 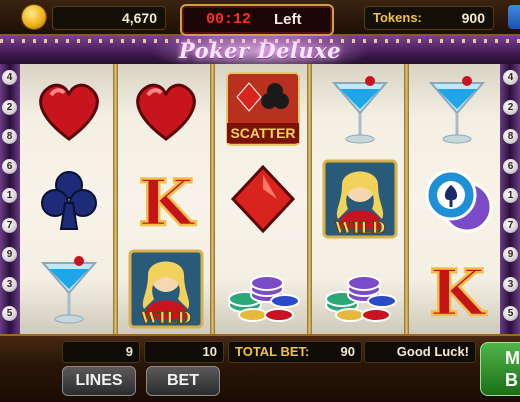 I want to click on total-bet-label: TOTAL BET:, so click(x=272, y=351).